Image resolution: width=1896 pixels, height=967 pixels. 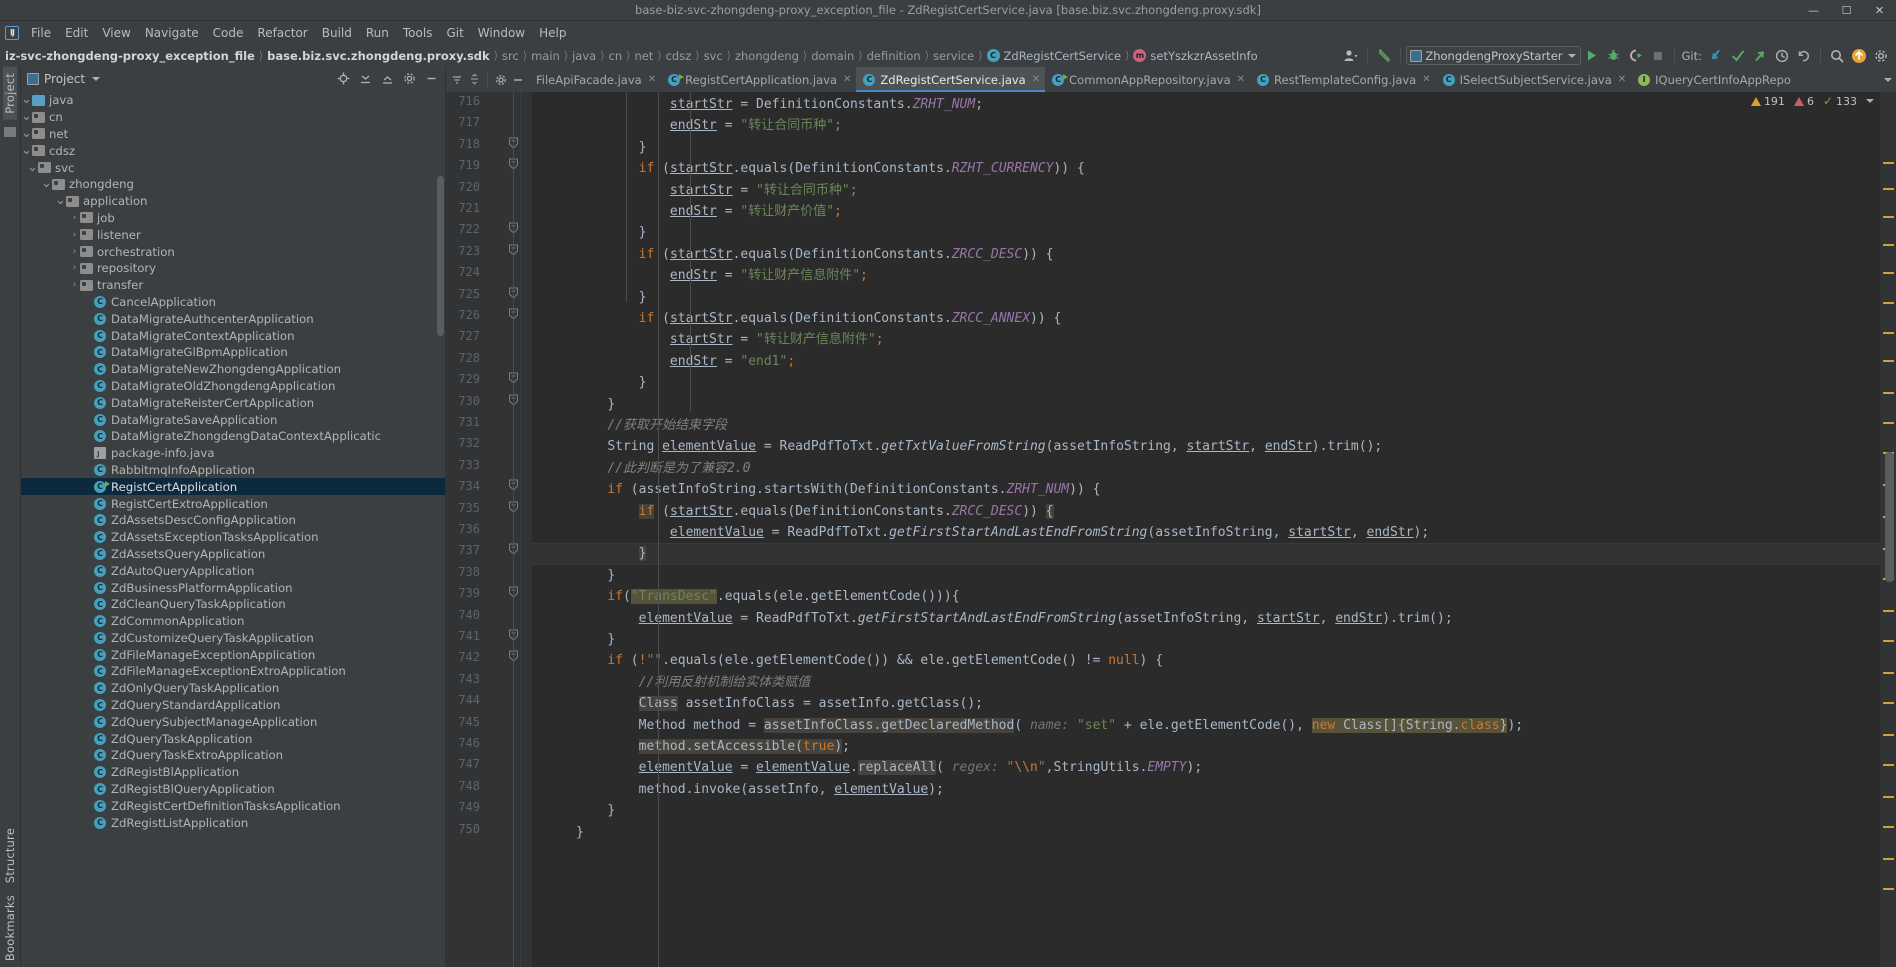 I want to click on tree-item: C DataMigrateSaveApplication, so click(x=233, y=419).